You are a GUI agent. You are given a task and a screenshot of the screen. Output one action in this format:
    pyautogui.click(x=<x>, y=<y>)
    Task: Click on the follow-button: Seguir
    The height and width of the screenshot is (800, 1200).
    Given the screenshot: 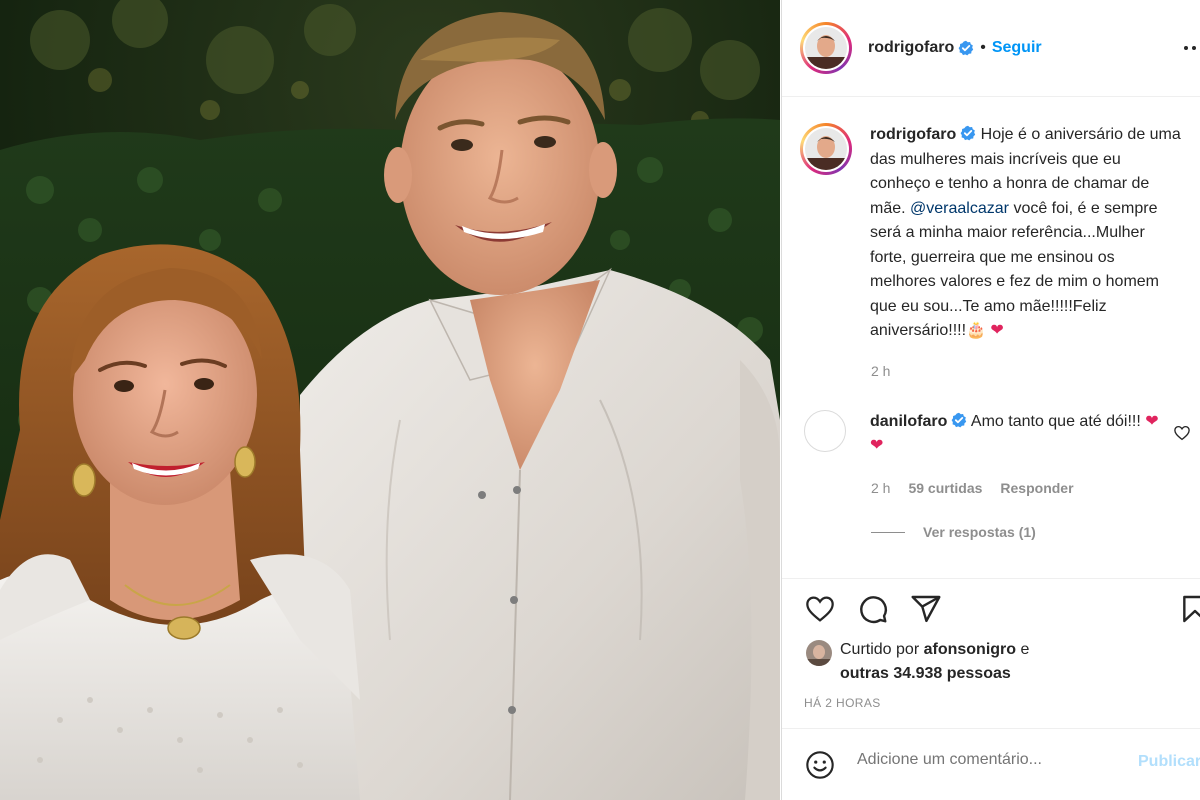 What is the action you would take?
    pyautogui.click(x=1017, y=48)
    